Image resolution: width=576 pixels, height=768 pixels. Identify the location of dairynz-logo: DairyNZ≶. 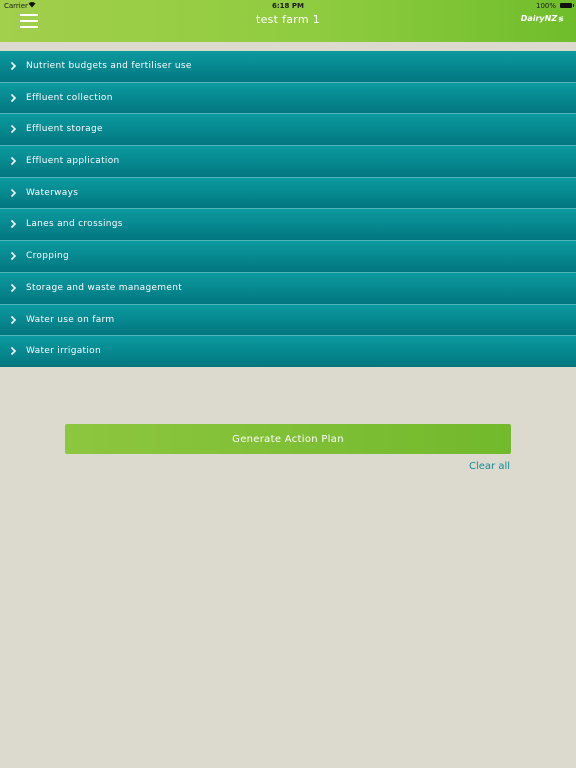
(542, 18).